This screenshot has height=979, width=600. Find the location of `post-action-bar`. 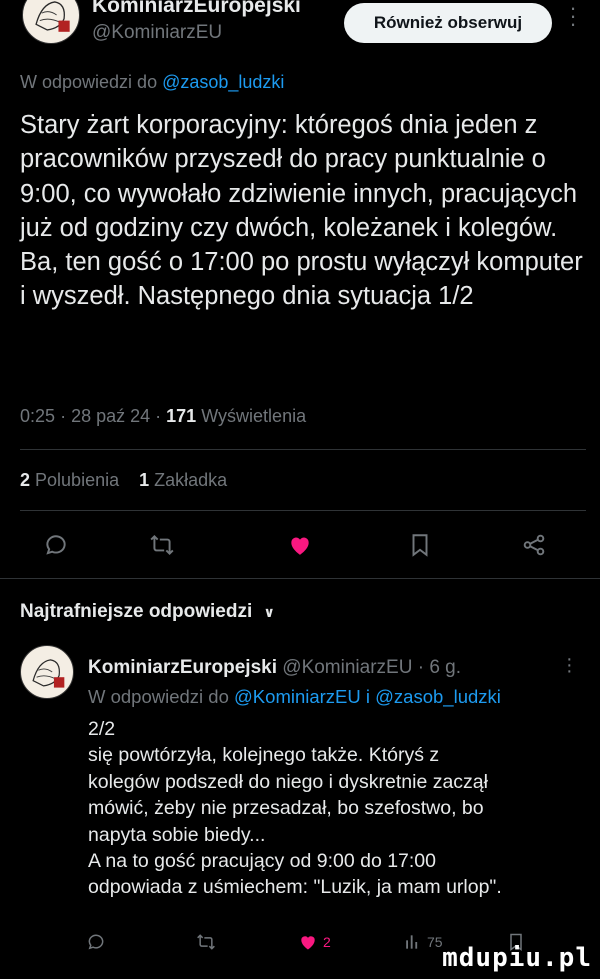

post-action-bar is located at coordinates (300, 545).